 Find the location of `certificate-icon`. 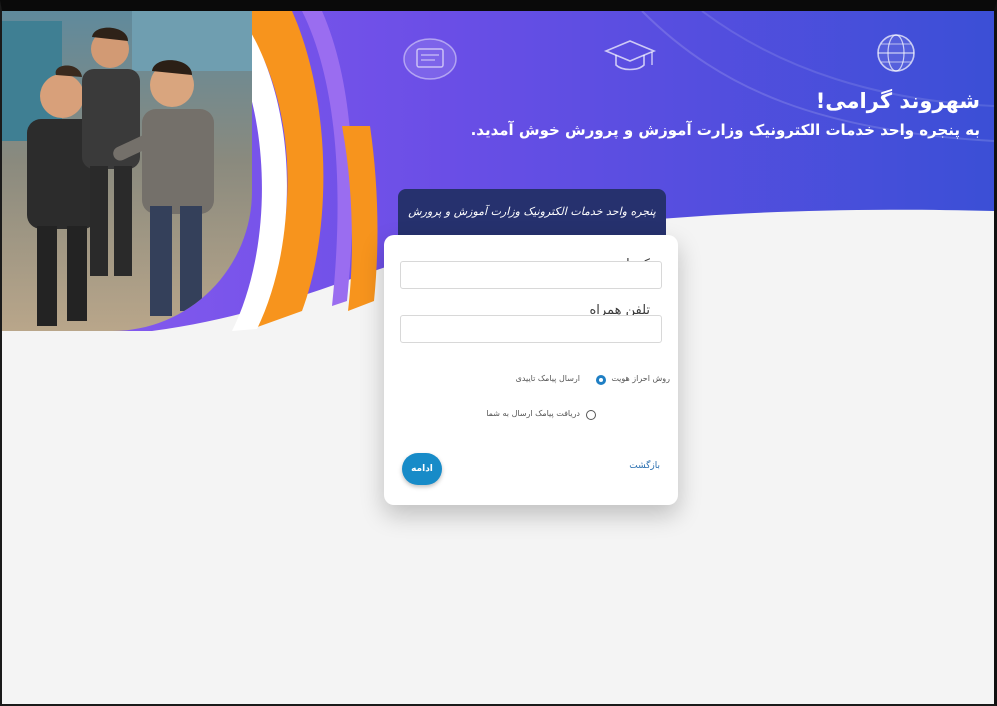

certificate-icon is located at coordinates (430, 59).